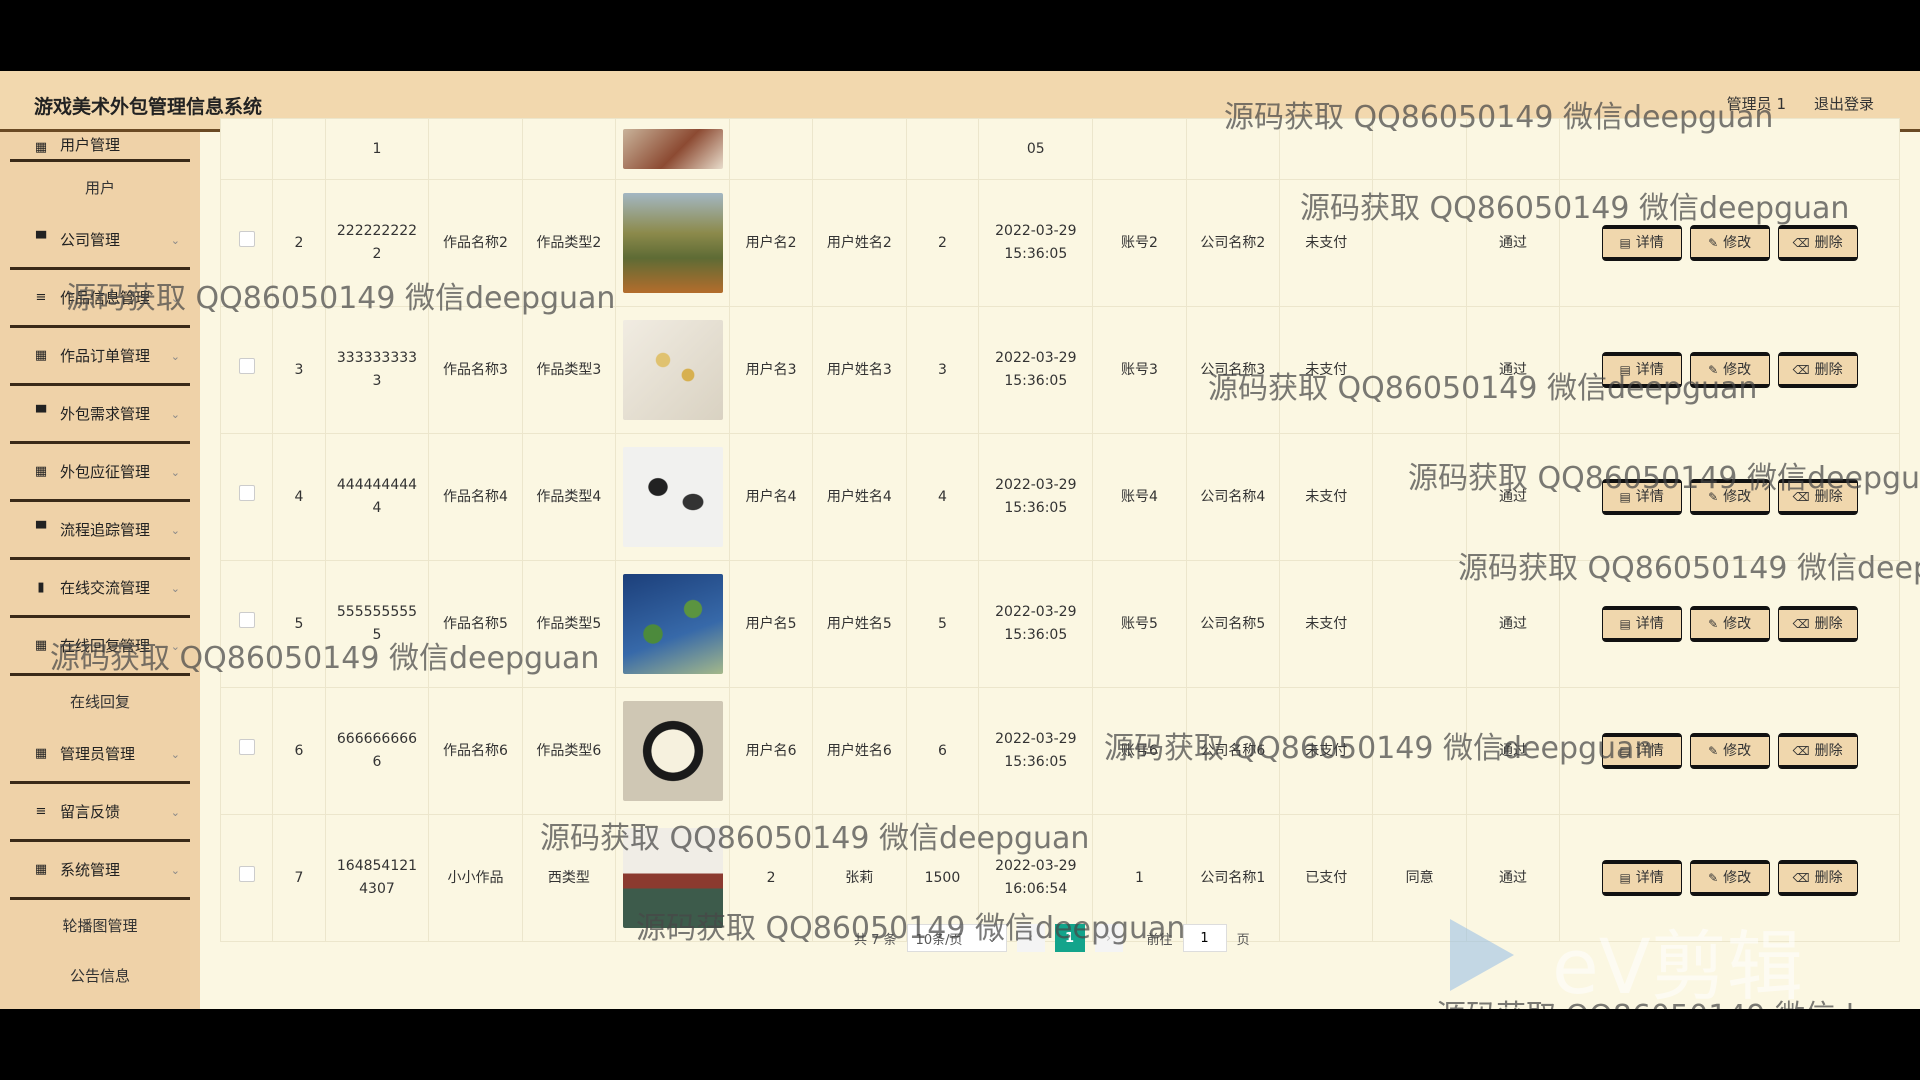 The image size is (1920, 1080). I want to click on sidebar-menu-item: ▮ 在线交流管理 ⌄, so click(100, 589).